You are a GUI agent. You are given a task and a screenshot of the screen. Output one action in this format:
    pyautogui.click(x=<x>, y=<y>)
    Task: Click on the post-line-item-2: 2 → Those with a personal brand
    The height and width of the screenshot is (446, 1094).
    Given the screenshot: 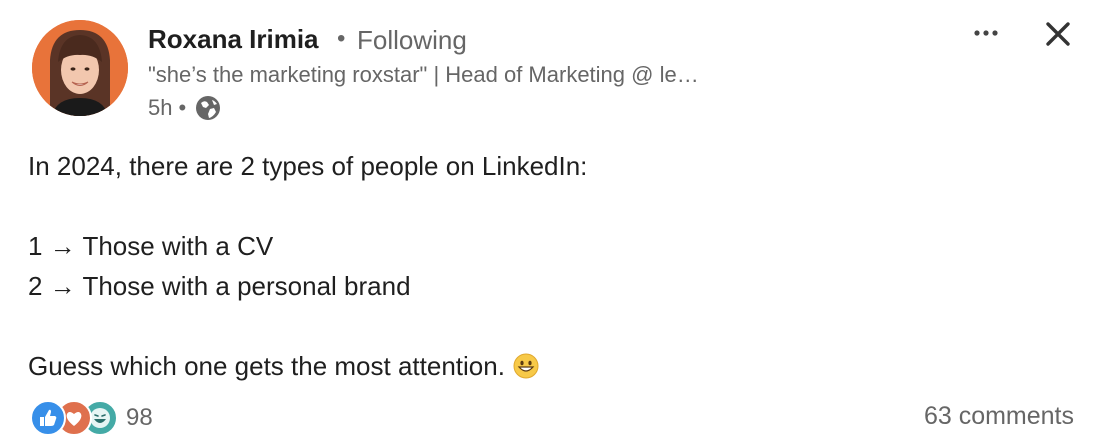 What is the action you would take?
    pyautogui.click(x=219, y=286)
    